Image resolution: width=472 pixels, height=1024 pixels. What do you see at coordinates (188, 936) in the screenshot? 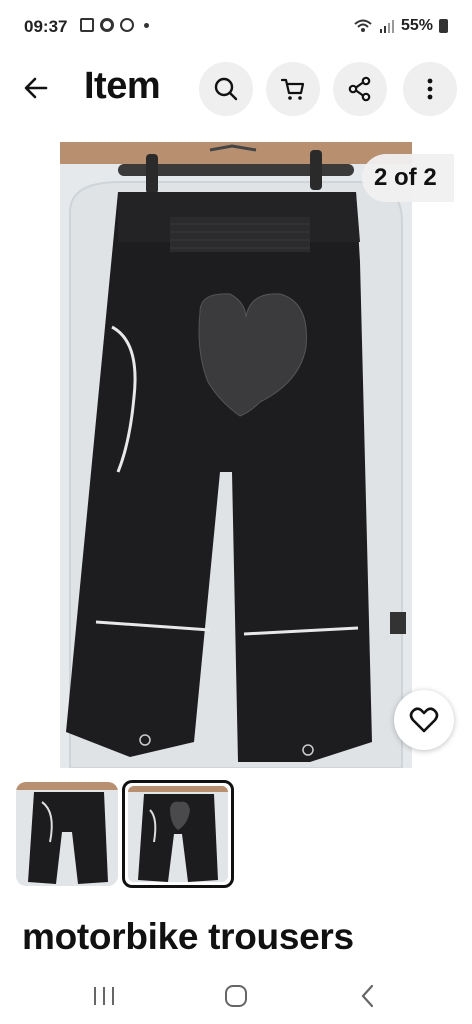
I see `item-title: motorbike trousers` at bounding box center [188, 936].